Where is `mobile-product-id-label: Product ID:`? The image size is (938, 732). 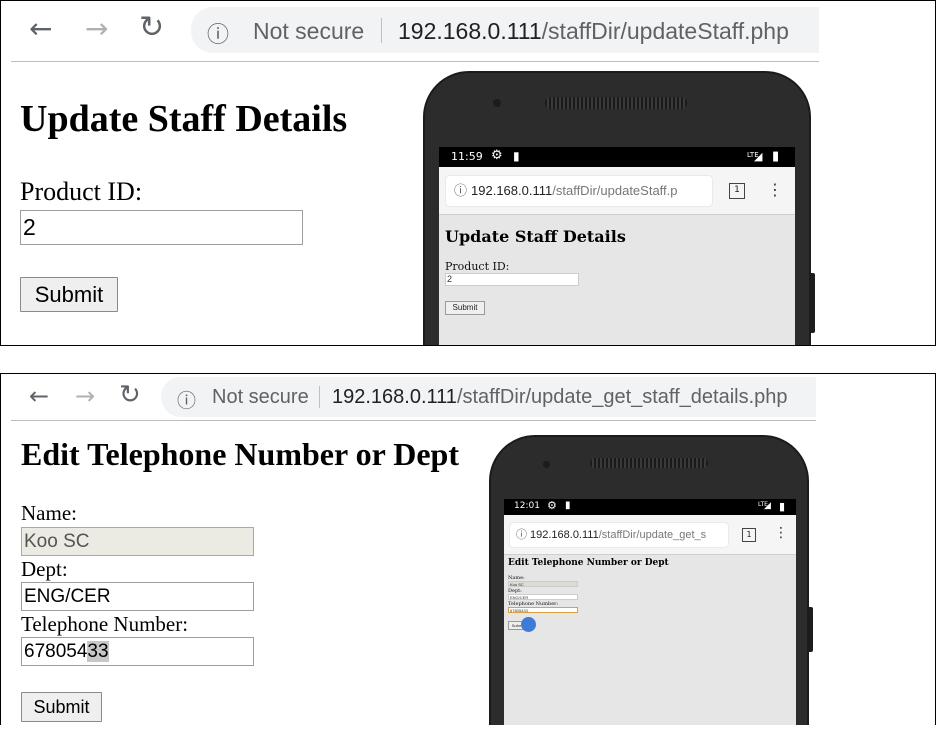 mobile-product-id-label: Product ID: is located at coordinates (477, 266).